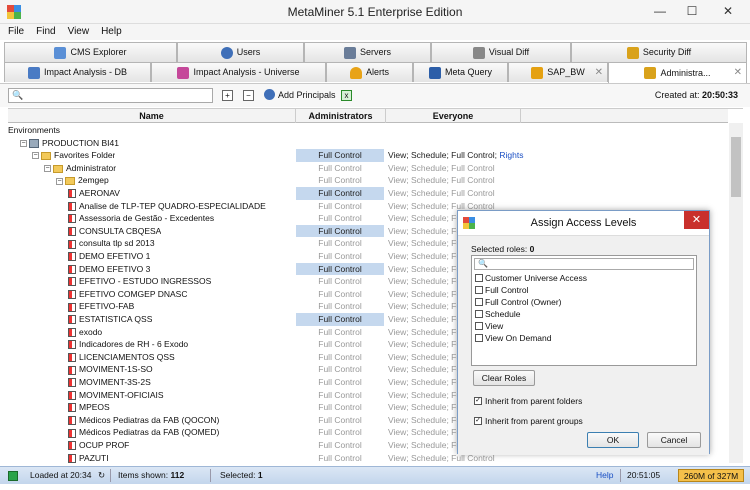 Image resolution: width=750 pixels, height=490 pixels. I want to click on role-item: Full Control, so click(501, 290).